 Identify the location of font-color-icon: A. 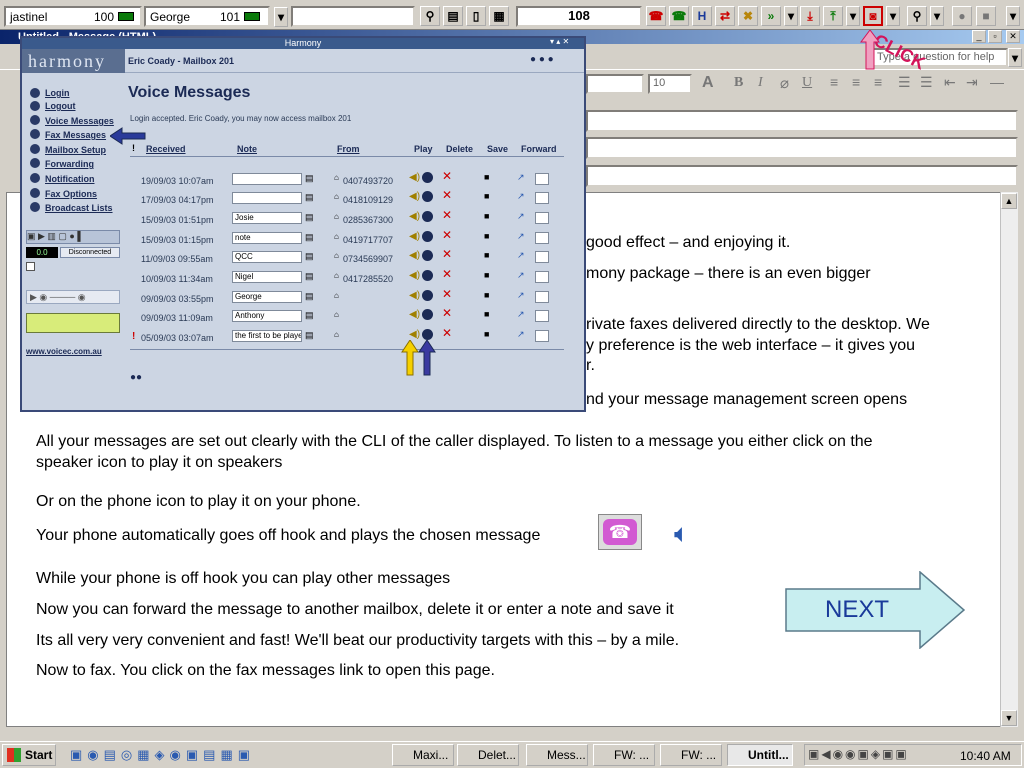
(708, 83).